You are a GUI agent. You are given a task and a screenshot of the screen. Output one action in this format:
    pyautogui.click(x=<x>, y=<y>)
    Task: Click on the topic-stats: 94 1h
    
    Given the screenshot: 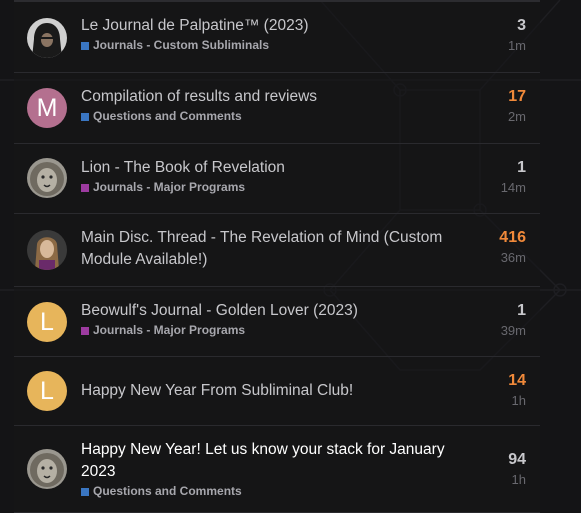 What is the action you would take?
    pyautogui.click(x=517, y=469)
    